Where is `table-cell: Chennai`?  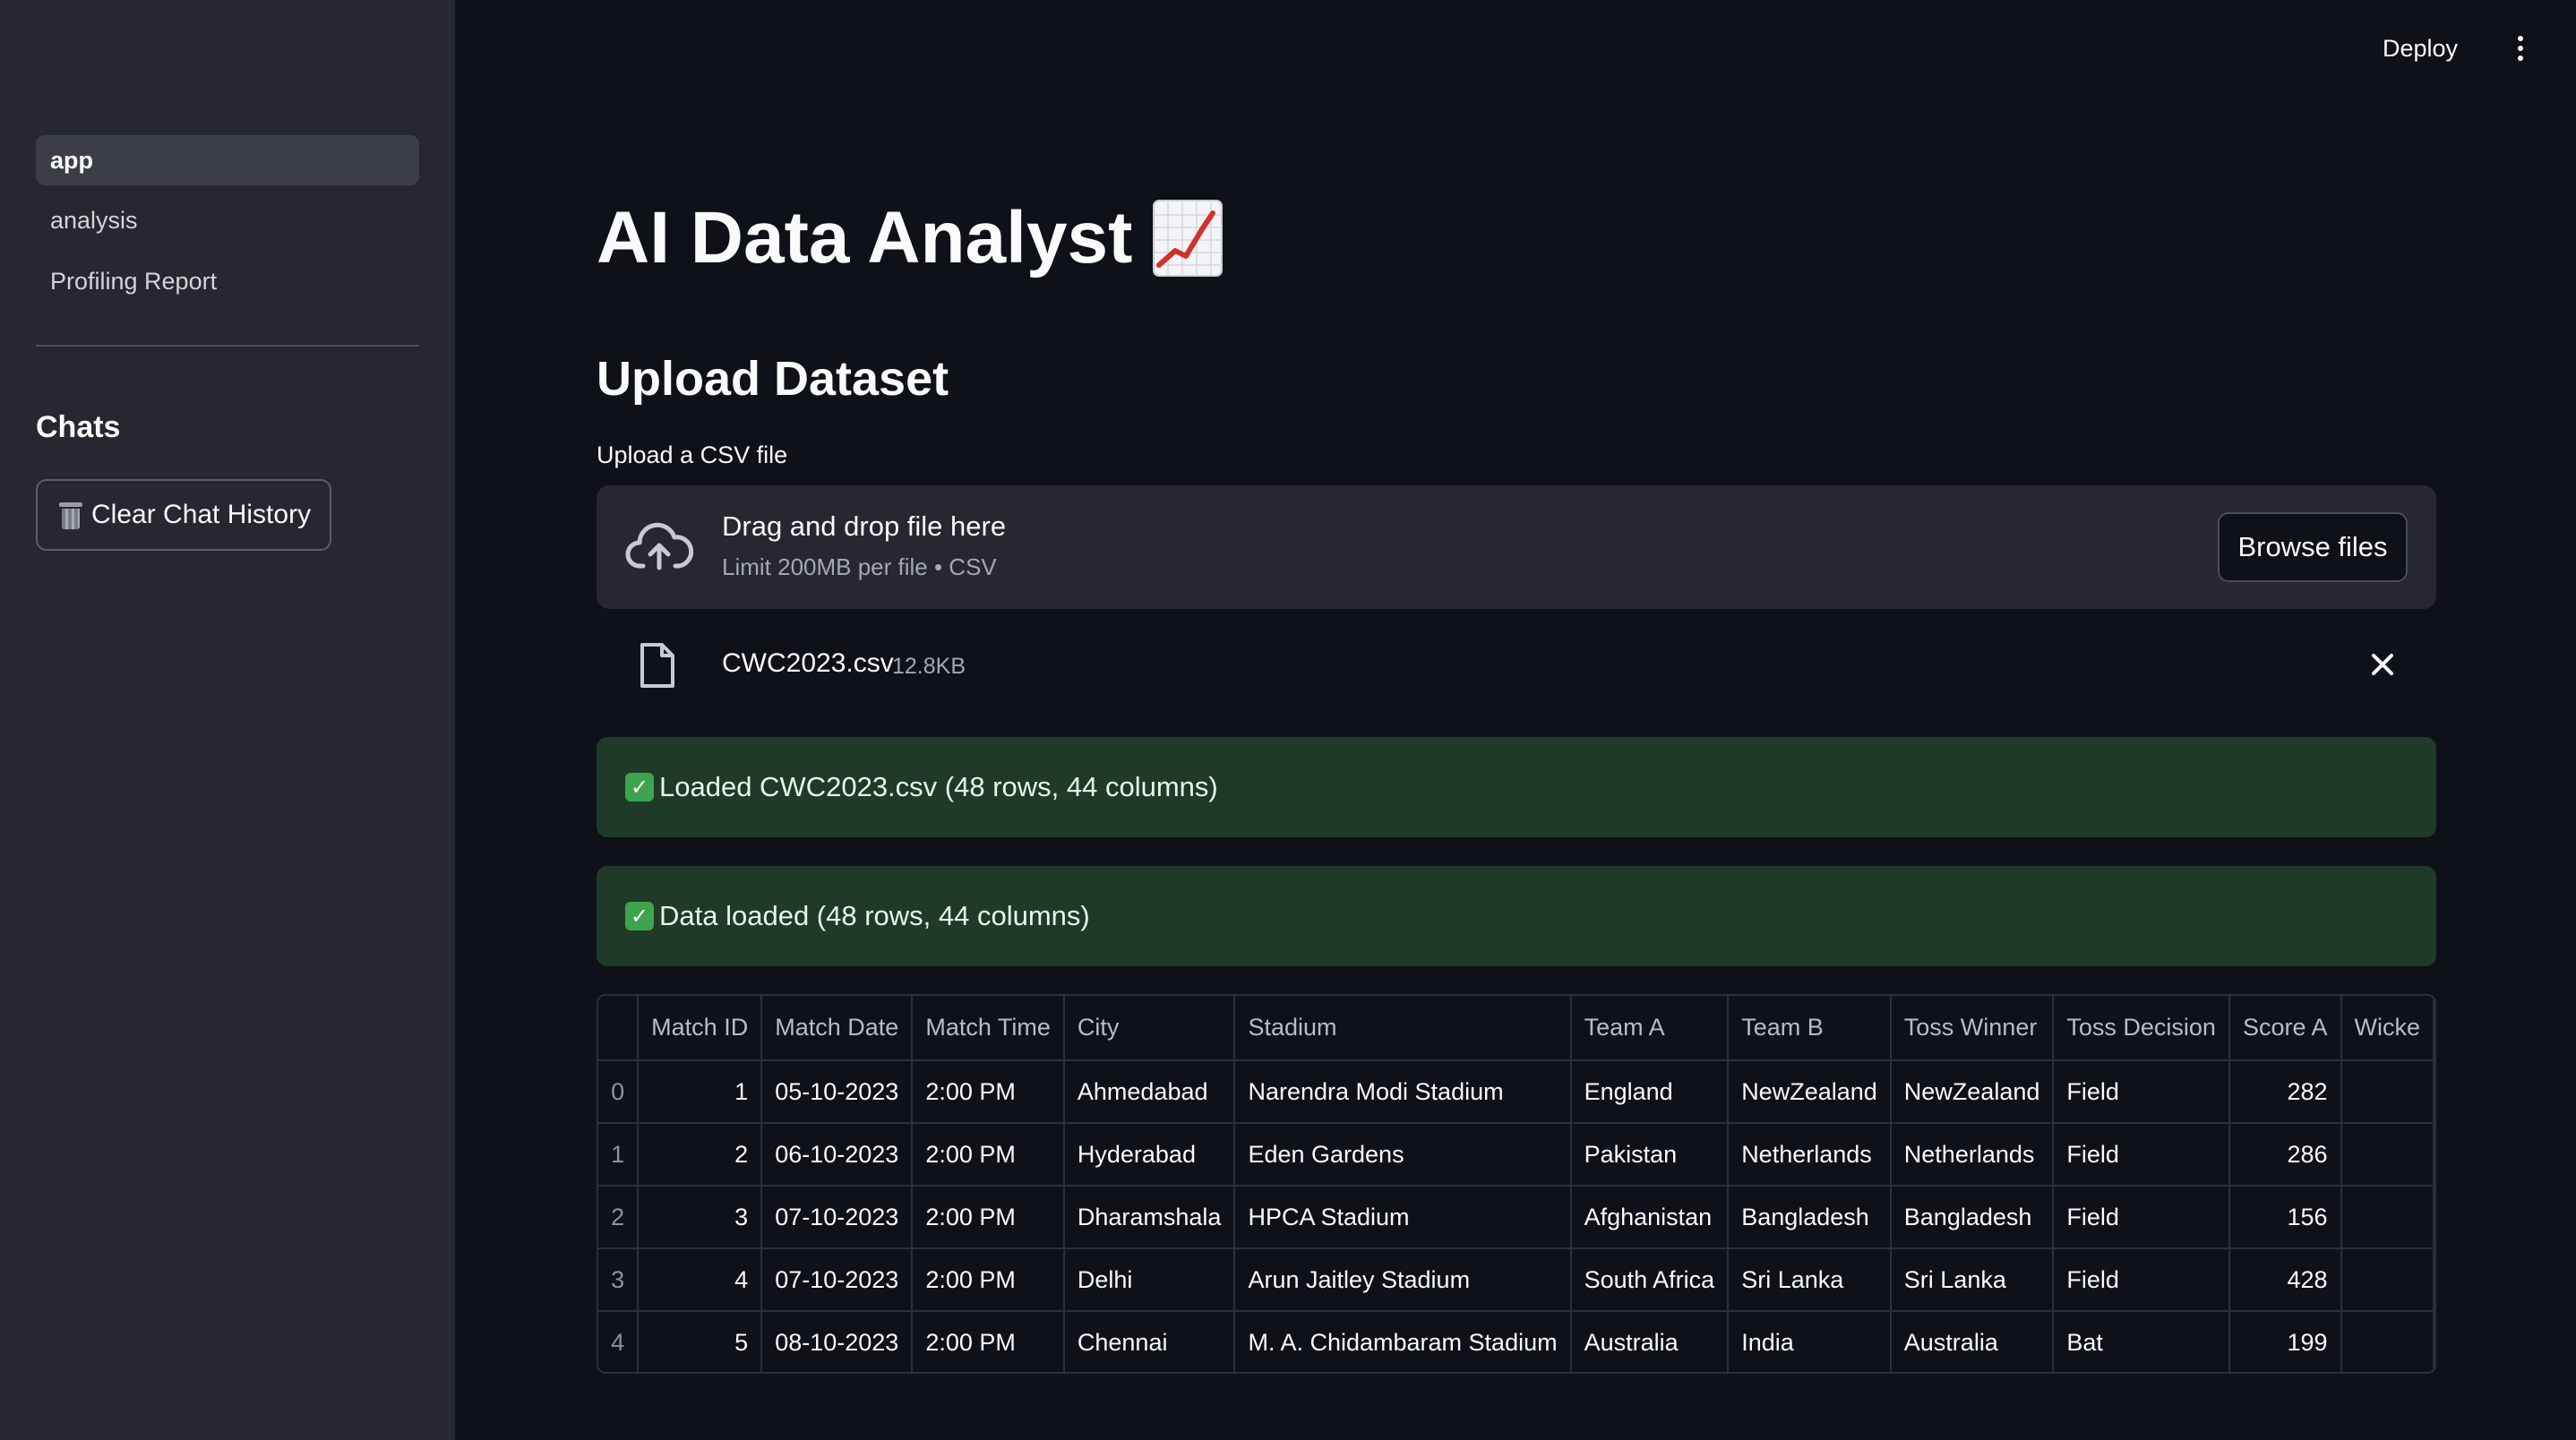 table-cell: Chennai is located at coordinates (1149, 1342).